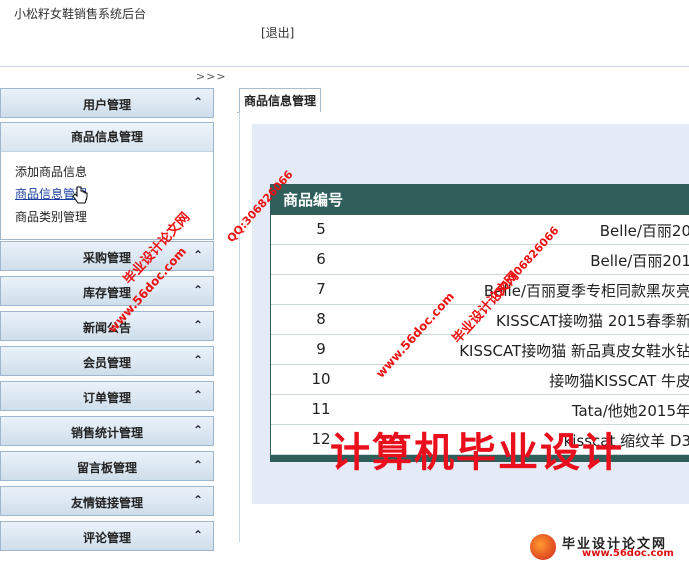 The image size is (689, 561). Describe the element at coordinates (321, 229) in the screenshot. I see `product-id-cell: 5` at that location.